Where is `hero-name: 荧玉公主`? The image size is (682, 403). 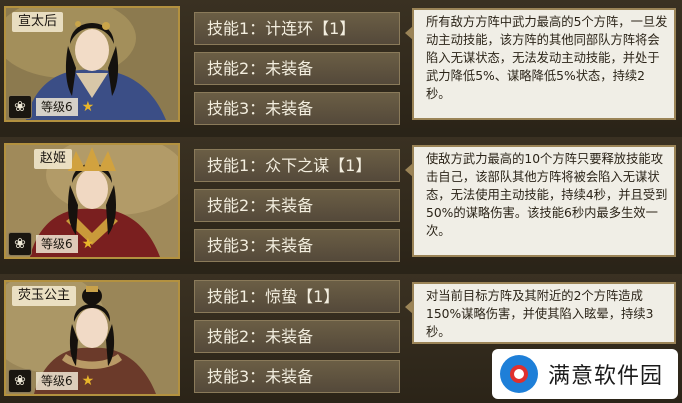 hero-name: 荧玉公主 is located at coordinates (44, 296).